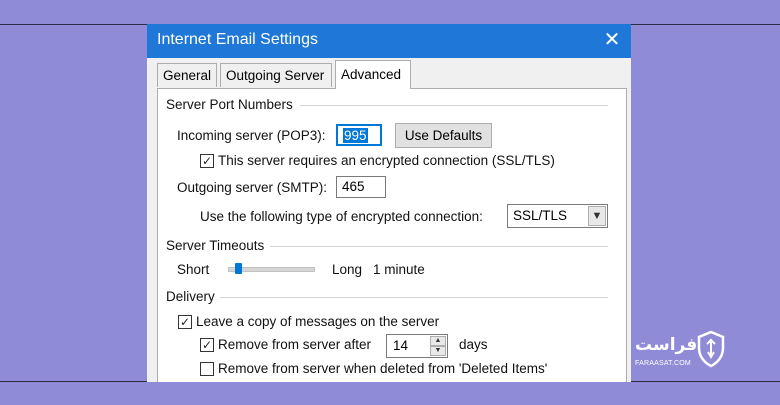 The image size is (780, 405). I want to click on leave-copy-label: Leave a copy of messages on the server, so click(318, 321).